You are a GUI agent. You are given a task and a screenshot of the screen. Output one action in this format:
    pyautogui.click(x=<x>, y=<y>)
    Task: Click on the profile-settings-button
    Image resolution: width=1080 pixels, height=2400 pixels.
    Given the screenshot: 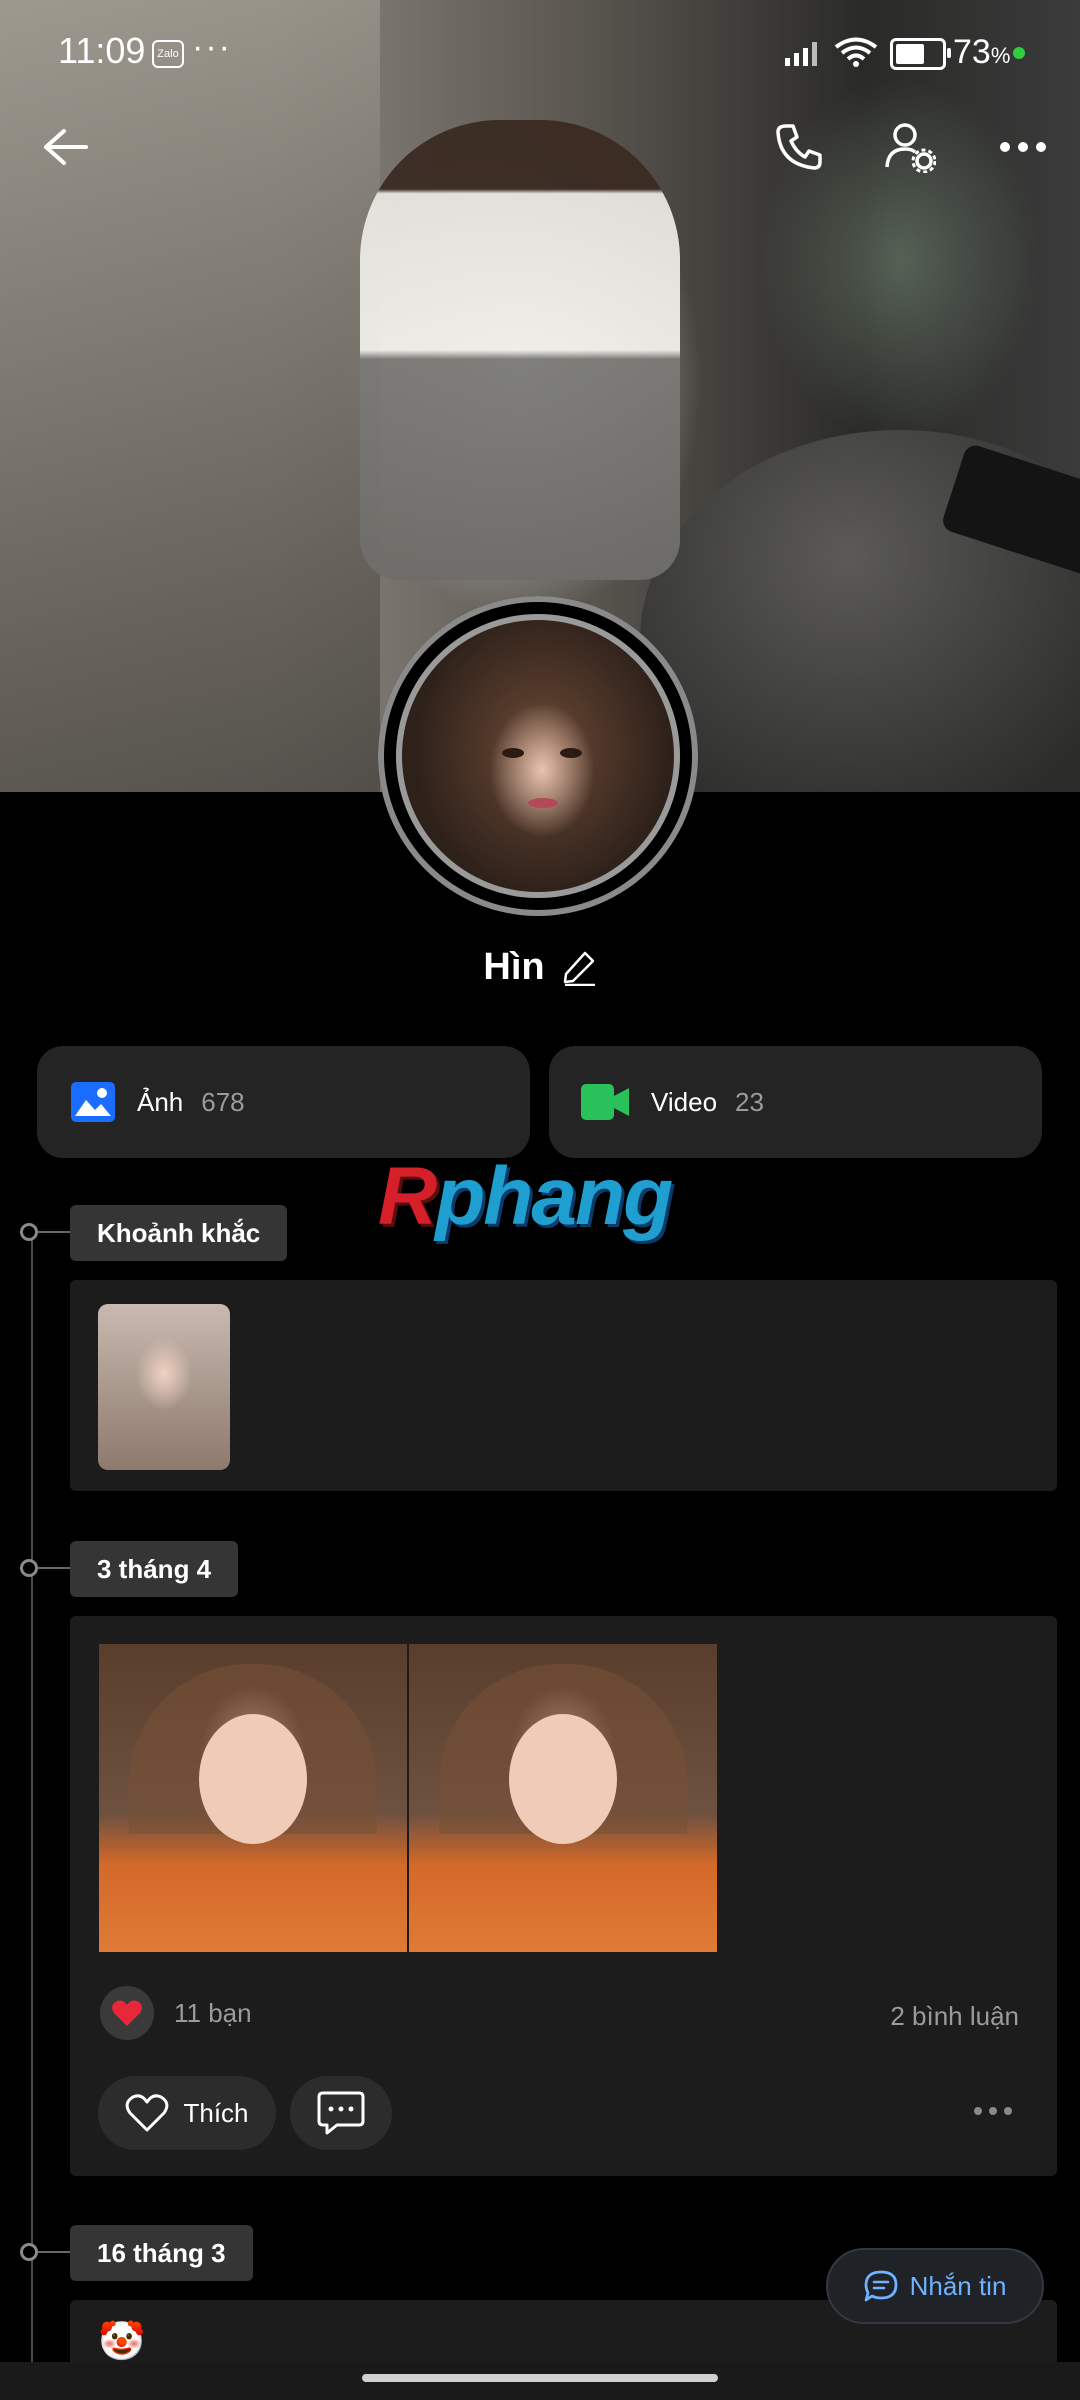 What is the action you would take?
    pyautogui.click(x=910, y=147)
    